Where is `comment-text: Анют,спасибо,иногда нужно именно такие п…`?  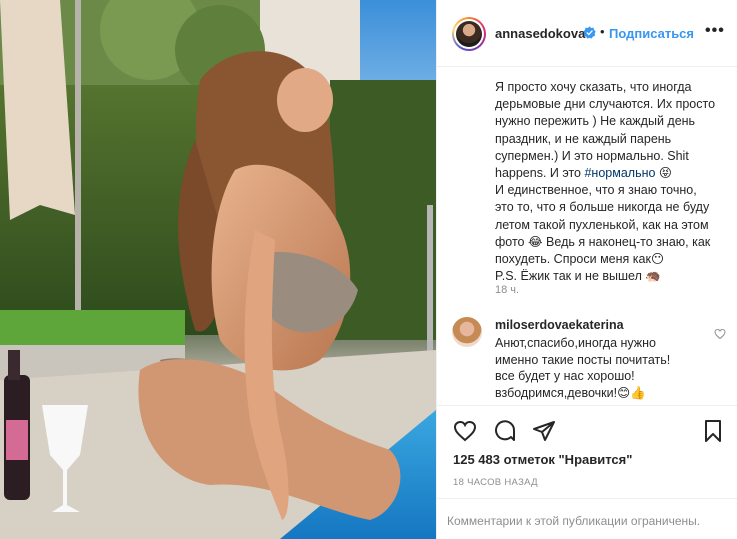
comment-text: Анют,спасибо,иногда нужно именно такие п… is located at coordinates (610, 368).